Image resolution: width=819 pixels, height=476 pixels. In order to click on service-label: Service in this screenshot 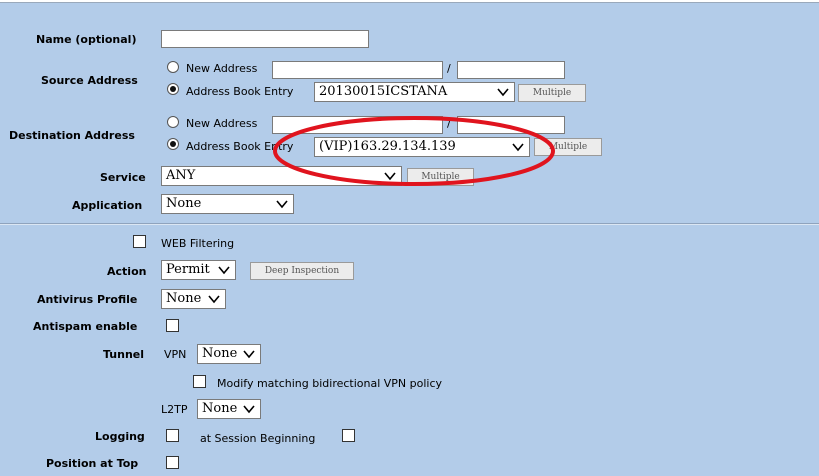, I will do `click(123, 177)`.